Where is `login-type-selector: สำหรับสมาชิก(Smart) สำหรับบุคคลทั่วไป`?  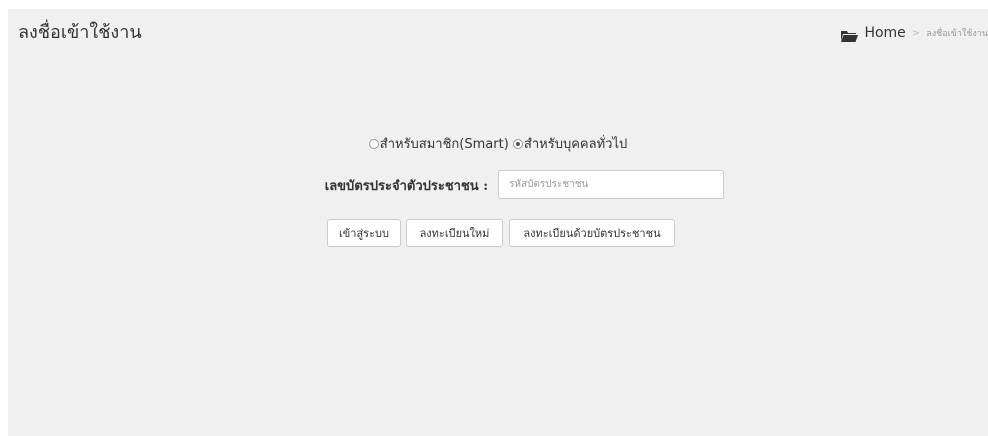
login-type-selector: สำหรับสมาชิก(Smart) สำหรับบุคคลทั่วไป is located at coordinates (498, 143).